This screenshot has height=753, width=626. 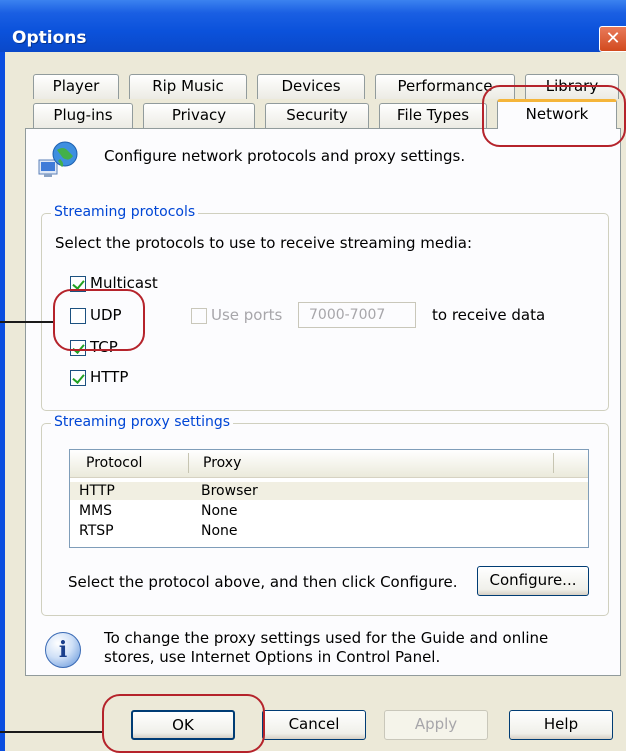 What do you see at coordinates (314, 725) in the screenshot?
I see `cancel-button: Cancel` at bounding box center [314, 725].